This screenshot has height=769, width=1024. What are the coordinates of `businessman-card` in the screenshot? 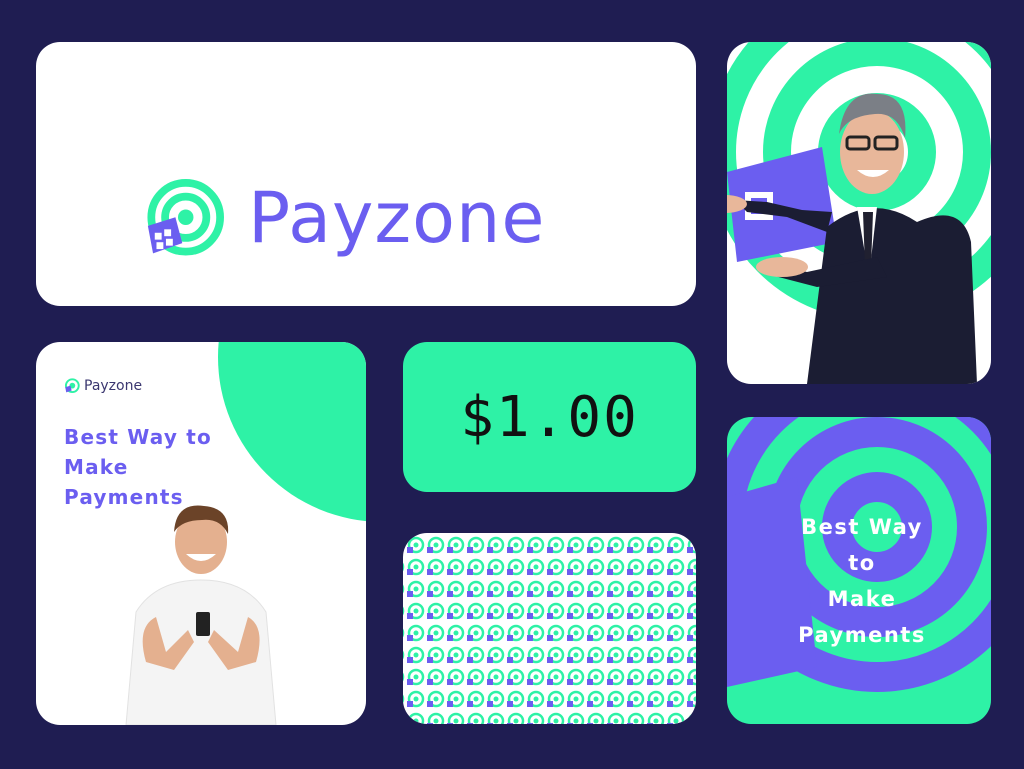 It's located at (859, 213).